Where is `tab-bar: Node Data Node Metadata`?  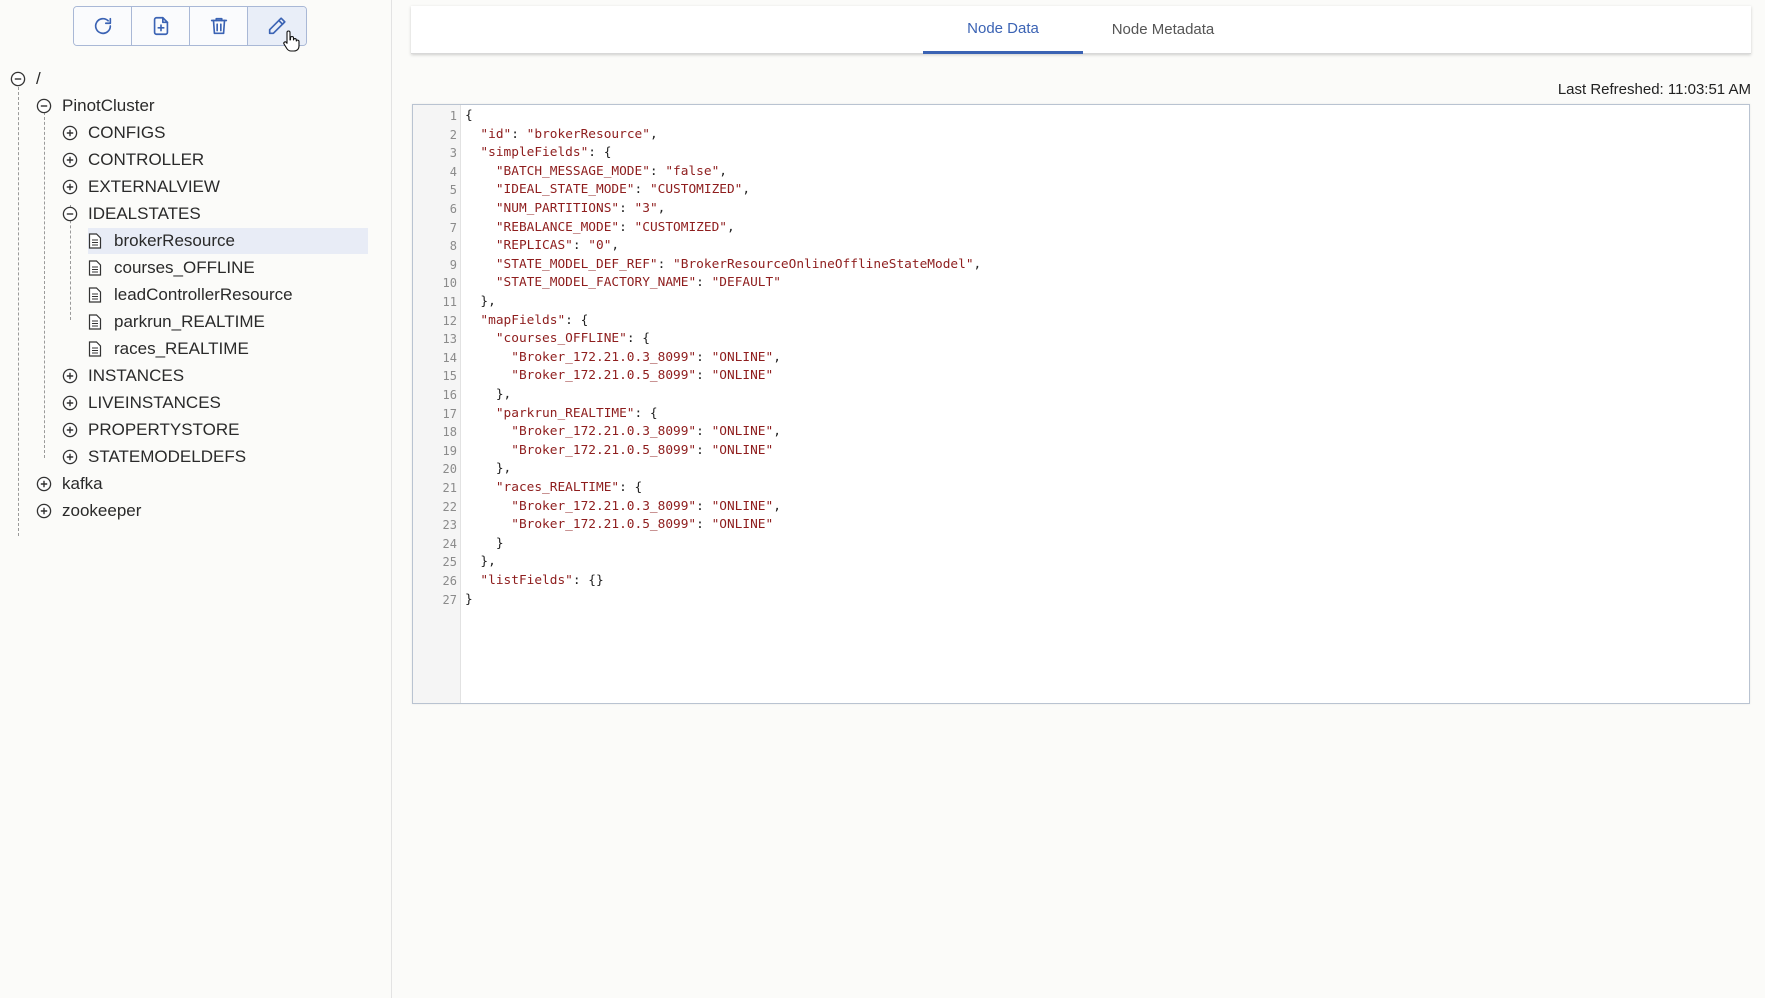
tab-bar: Node Data Node Metadata is located at coordinates (1081, 30).